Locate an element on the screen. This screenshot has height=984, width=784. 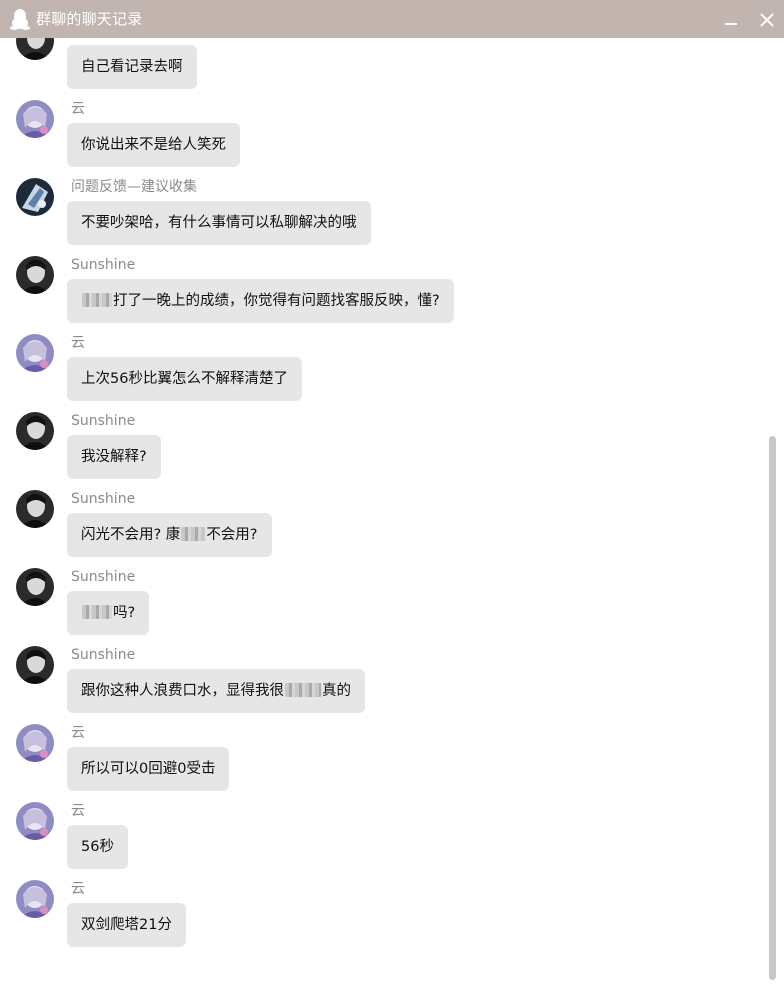
message-row: 云 所以可以0回避0受击 is located at coordinates (380, 761).